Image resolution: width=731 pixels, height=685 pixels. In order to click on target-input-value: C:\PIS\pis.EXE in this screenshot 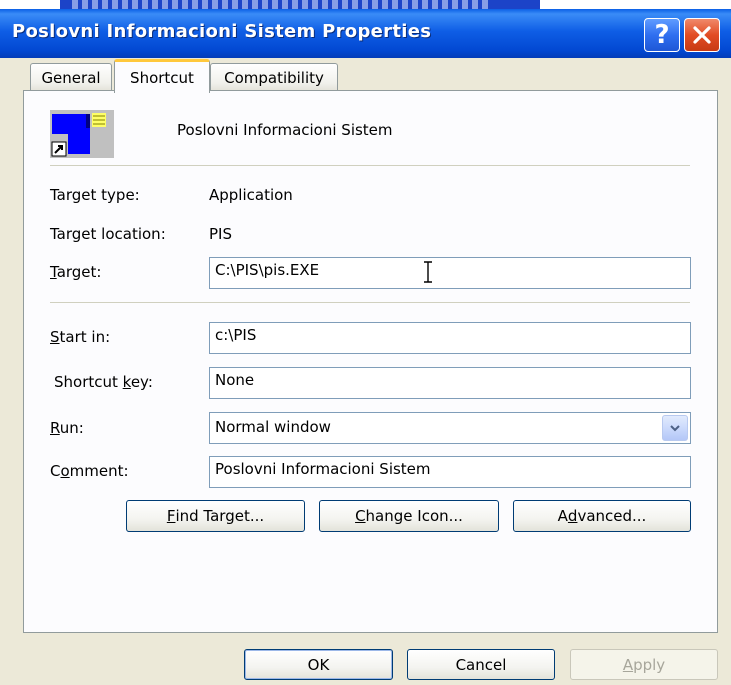, I will do `click(267, 270)`.